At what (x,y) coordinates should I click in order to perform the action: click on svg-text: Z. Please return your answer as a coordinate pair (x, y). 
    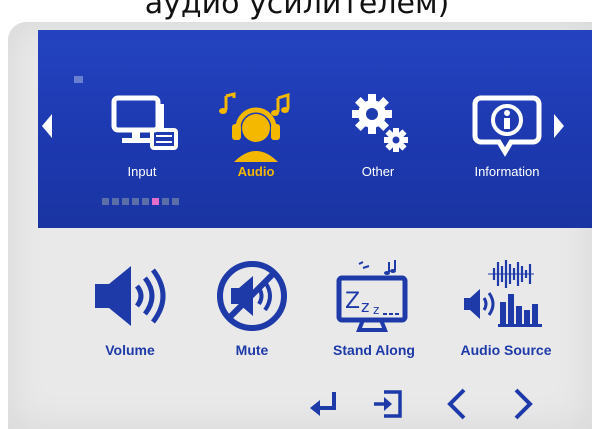
    Looking at the image, I should click on (352, 301).